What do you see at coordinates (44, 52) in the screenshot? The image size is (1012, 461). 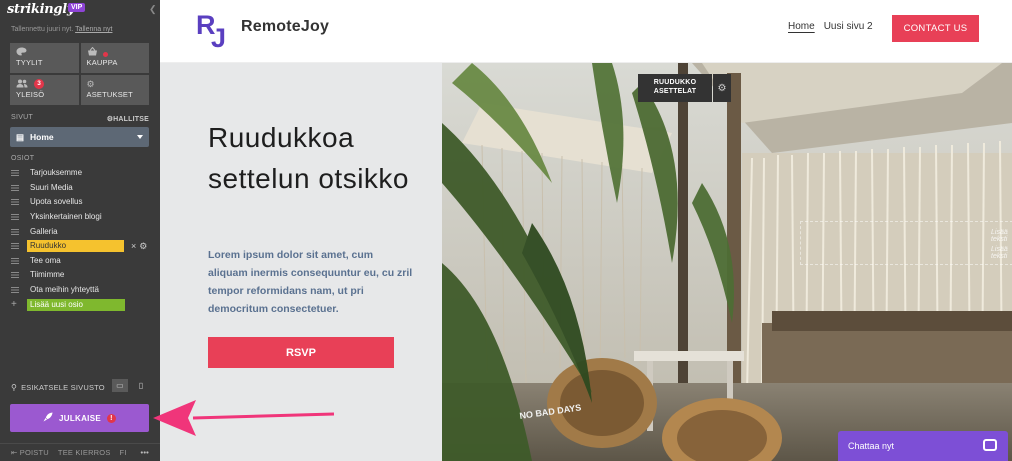 I see `palette-icon` at bounding box center [44, 52].